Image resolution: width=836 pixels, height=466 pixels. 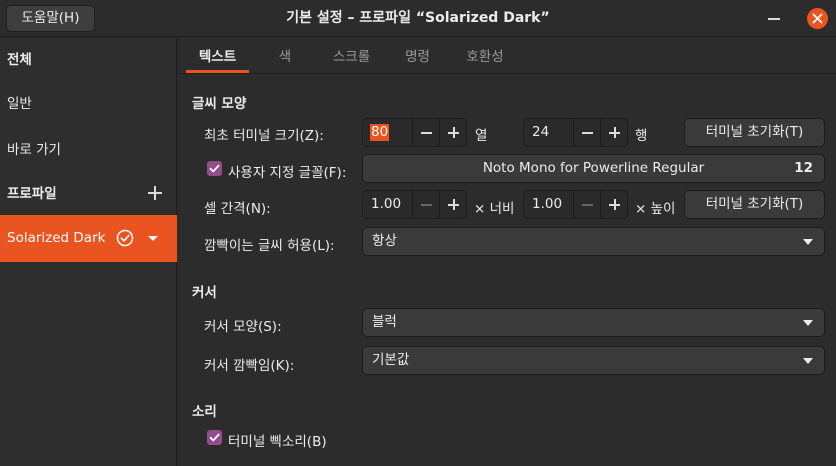 I want to click on tab-compatibility: 호환성, so click(x=485, y=56).